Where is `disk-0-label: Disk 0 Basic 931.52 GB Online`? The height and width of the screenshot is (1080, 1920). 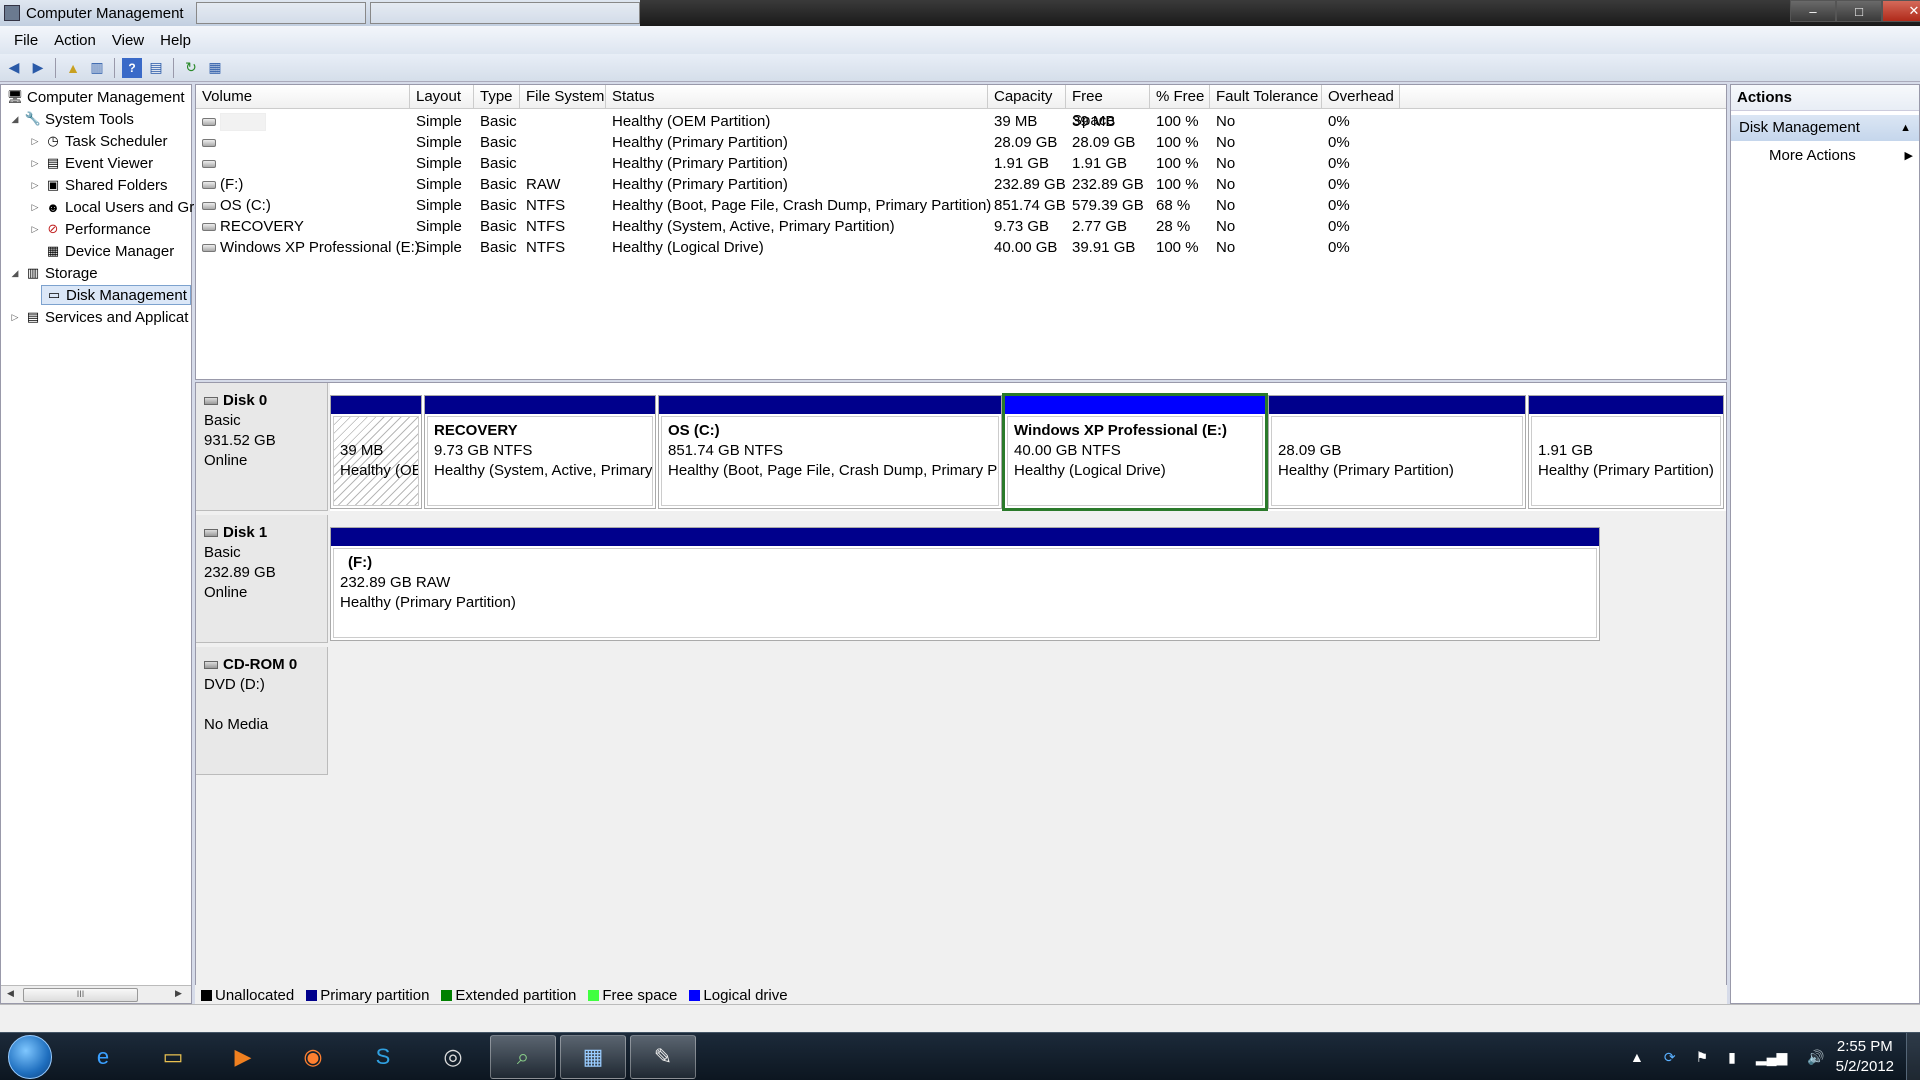
disk-0-label: Disk 0 Basic 931.52 GB Online is located at coordinates (262, 447).